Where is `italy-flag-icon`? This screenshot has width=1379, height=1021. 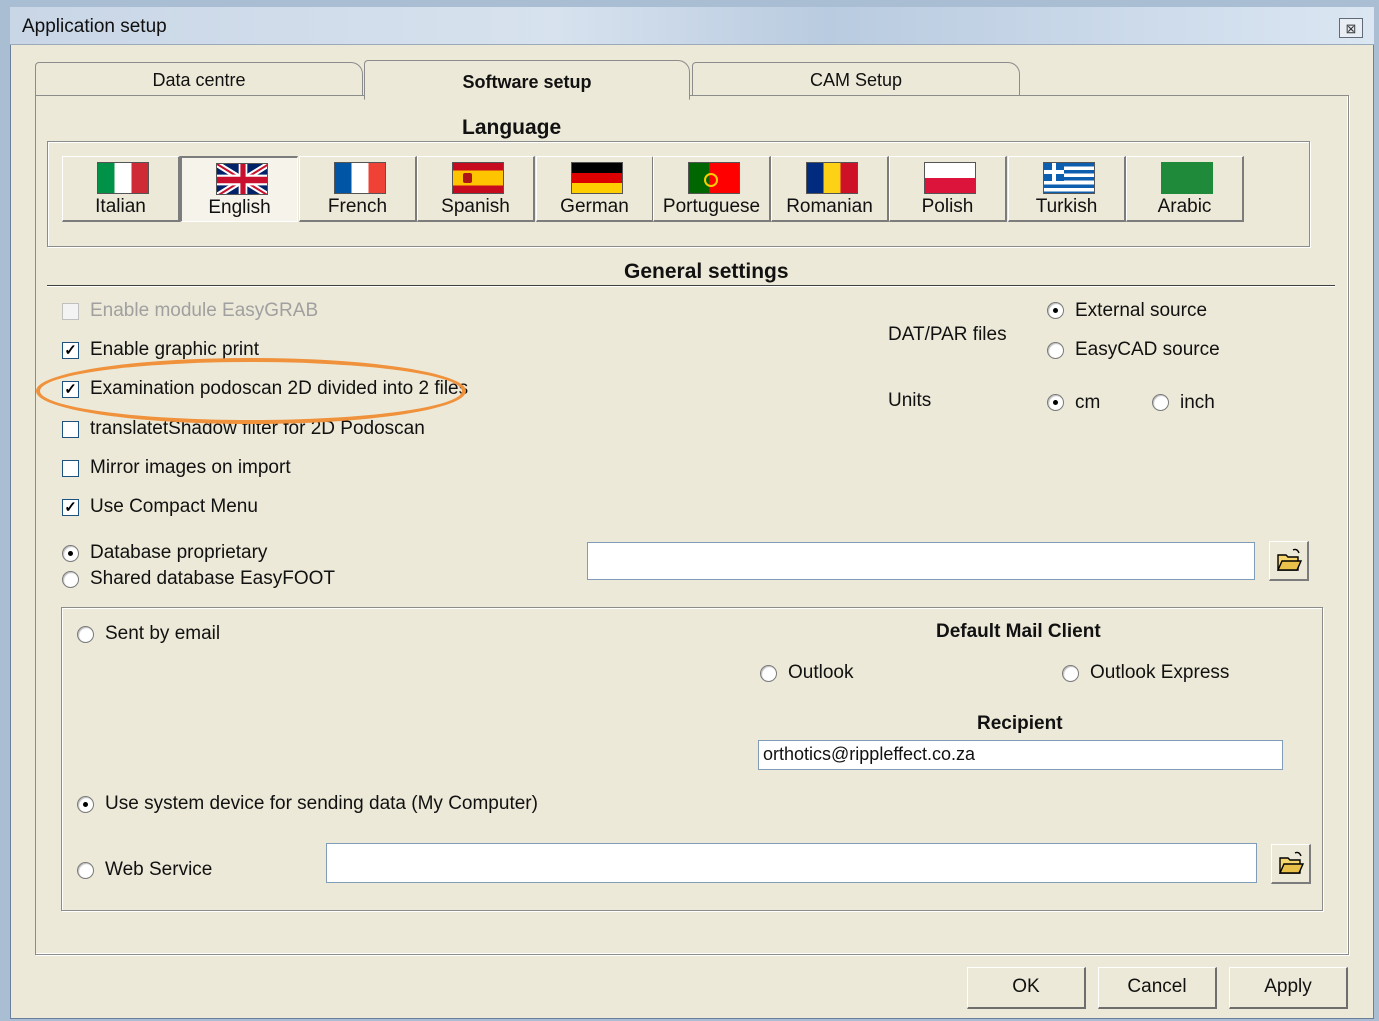
italy-flag-icon is located at coordinates (123, 178).